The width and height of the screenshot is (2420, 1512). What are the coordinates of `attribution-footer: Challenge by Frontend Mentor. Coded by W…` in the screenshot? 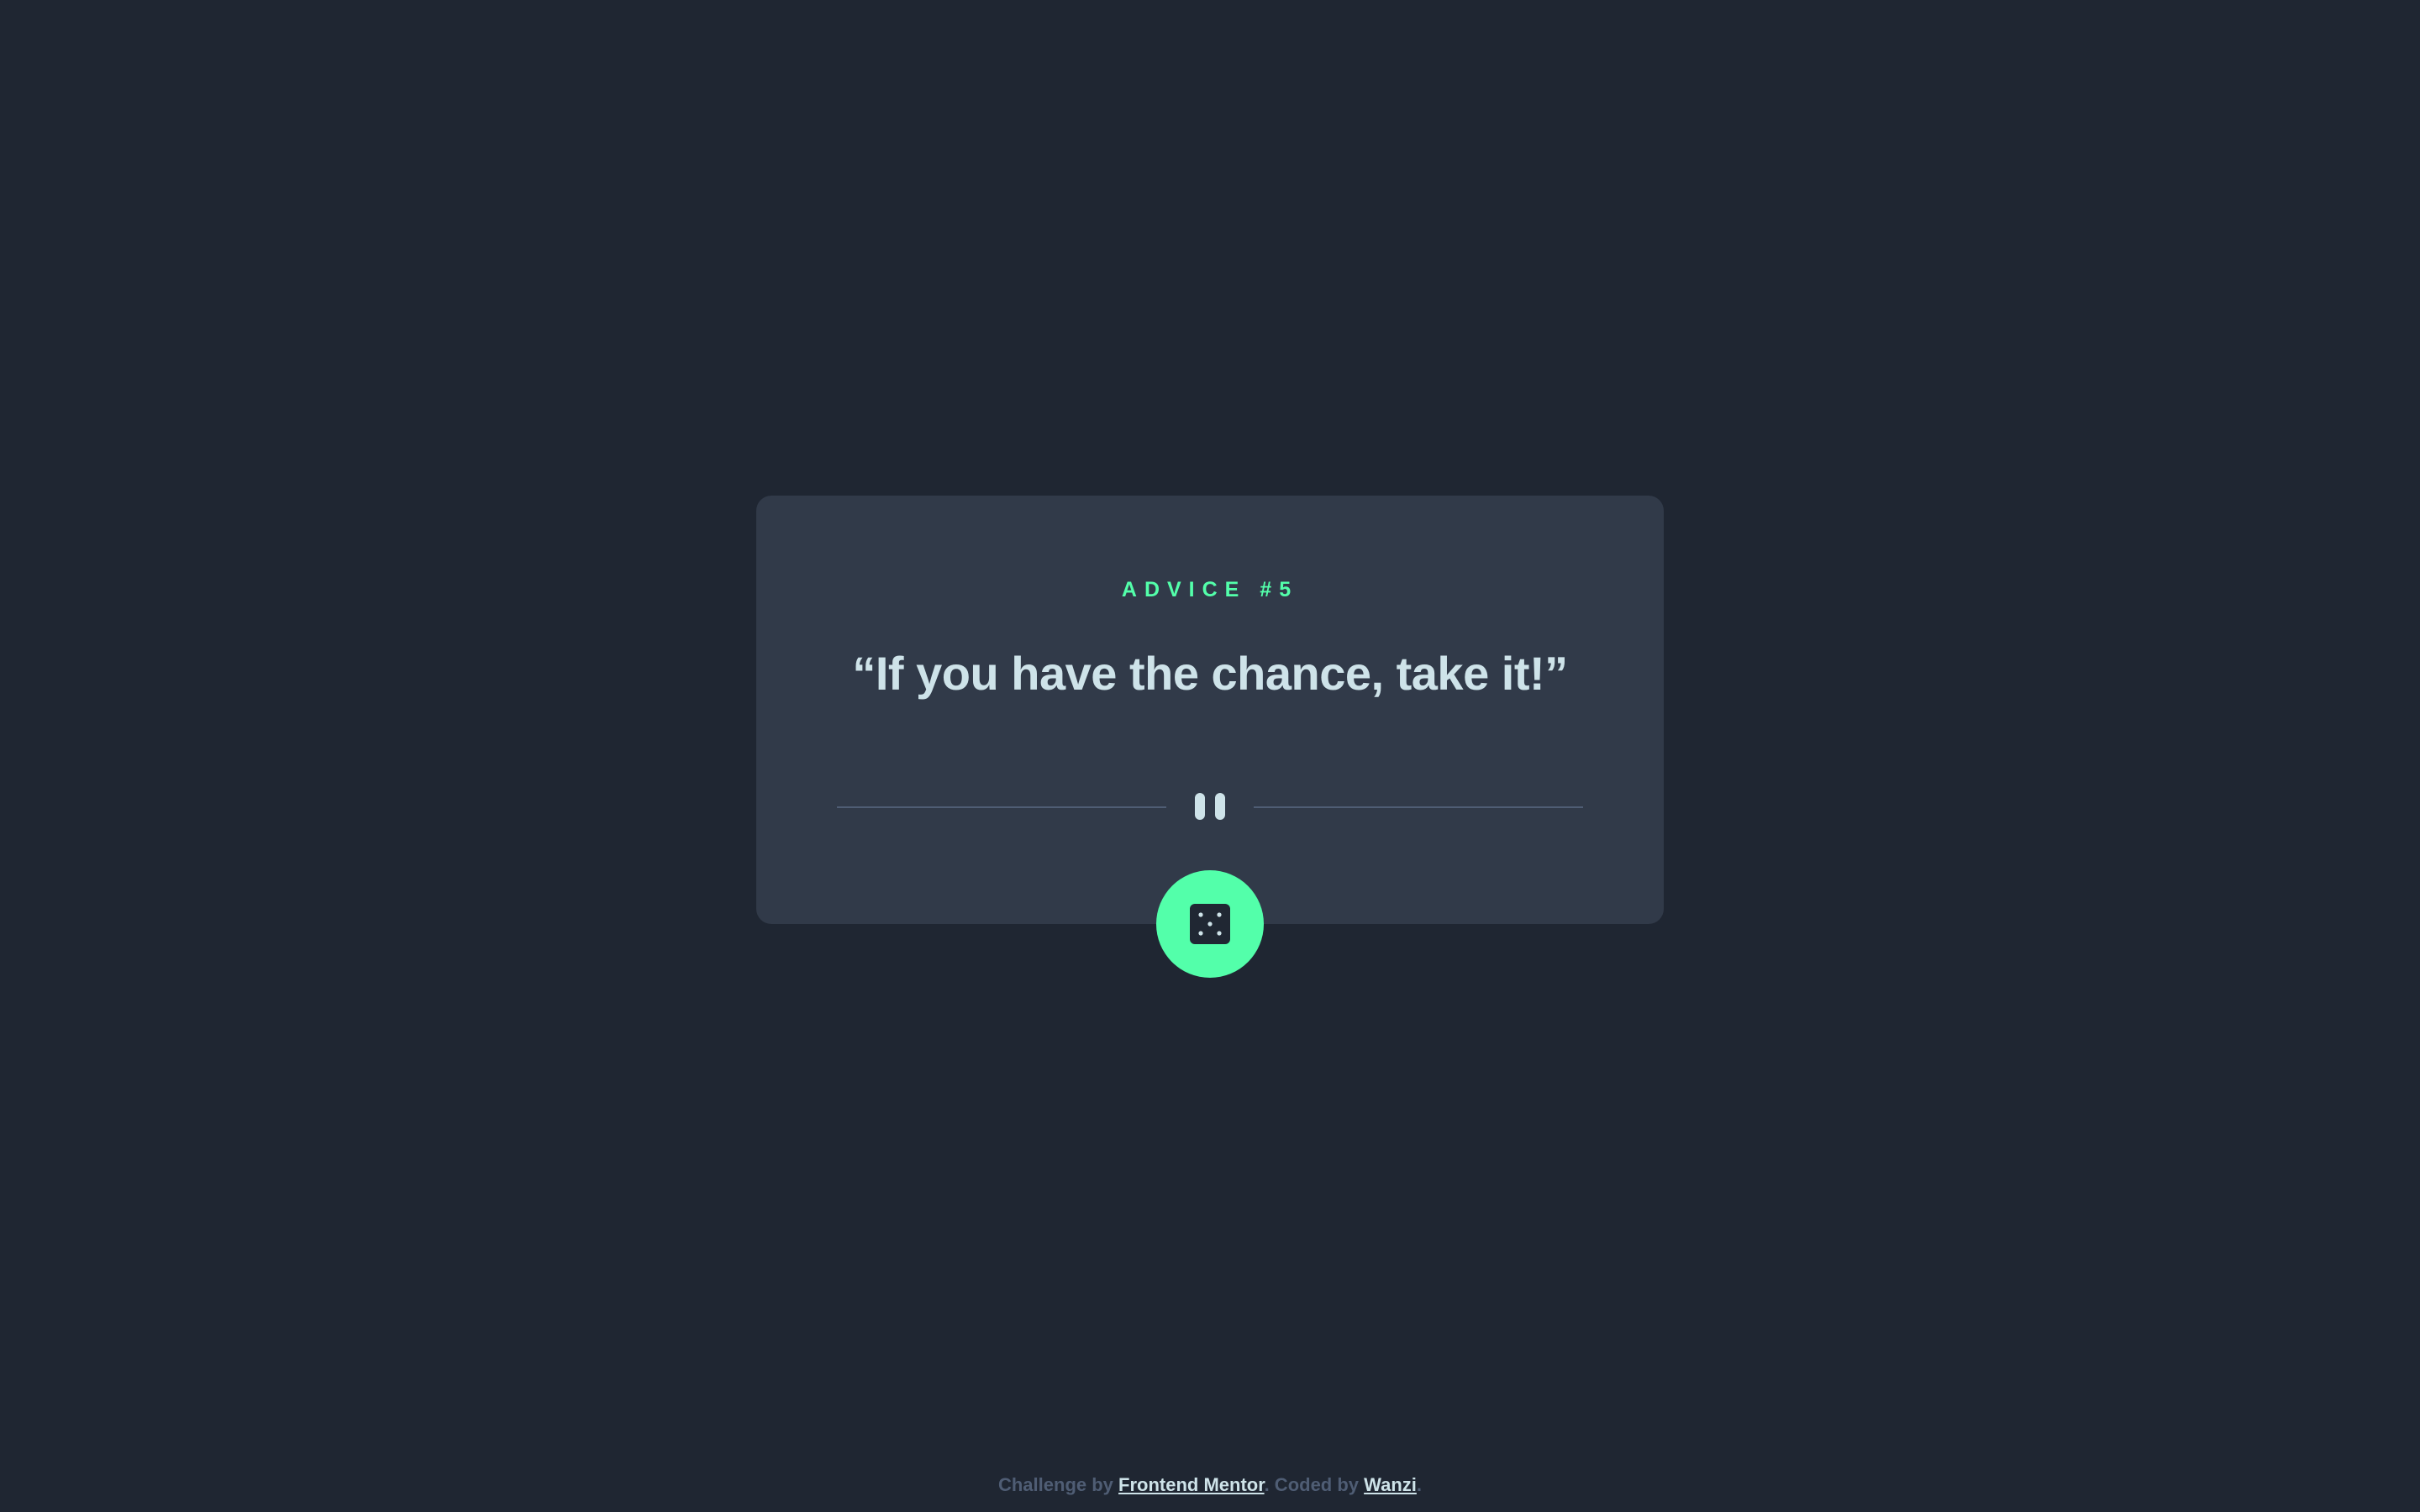 It's located at (1210, 1485).